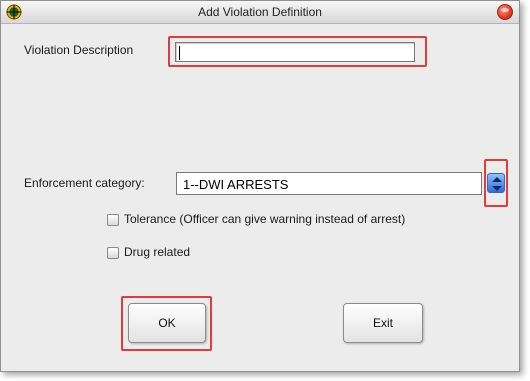 The height and width of the screenshot is (381, 530). I want to click on updown-arrow-icon, so click(497, 184).